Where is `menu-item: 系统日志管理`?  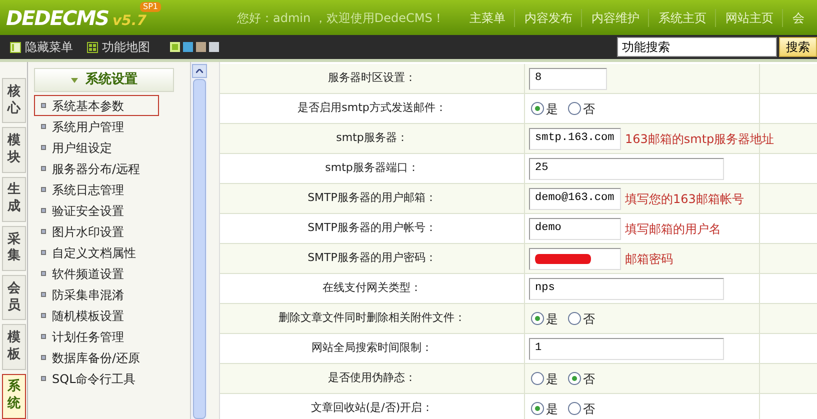
menu-item: 系统日志管理 is located at coordinates (96, 189).